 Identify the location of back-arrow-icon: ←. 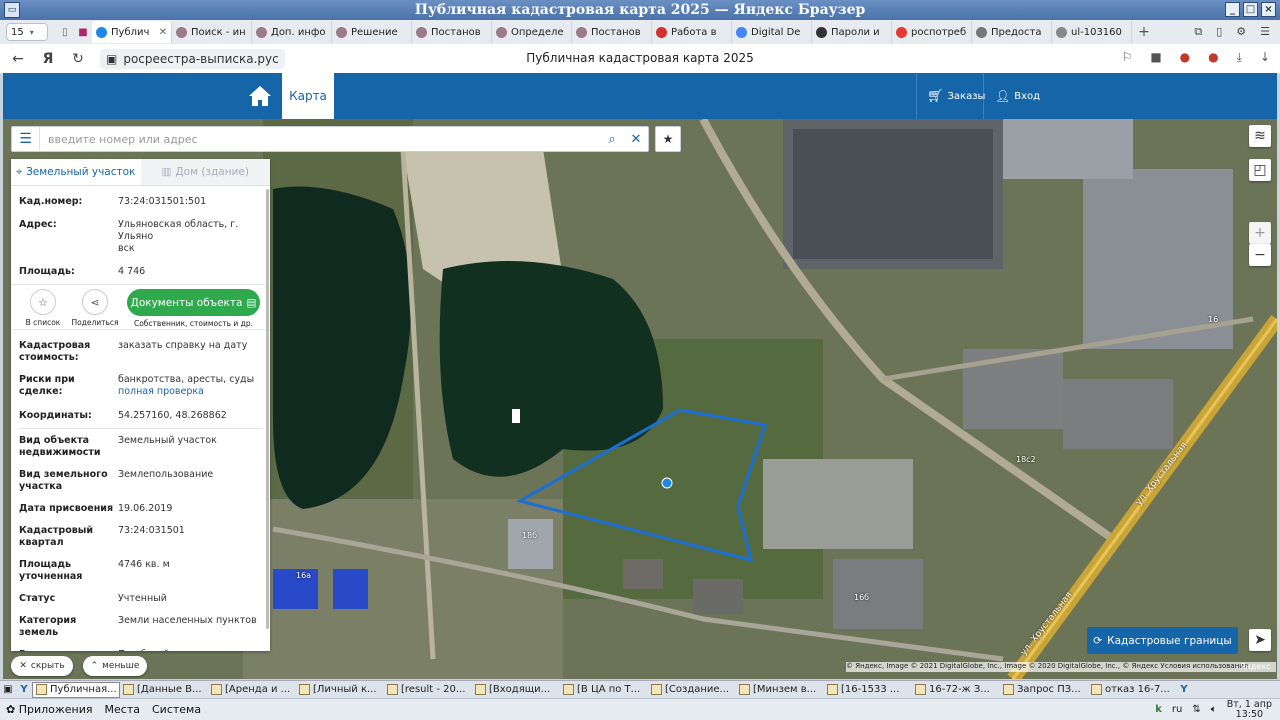
(18, 59).